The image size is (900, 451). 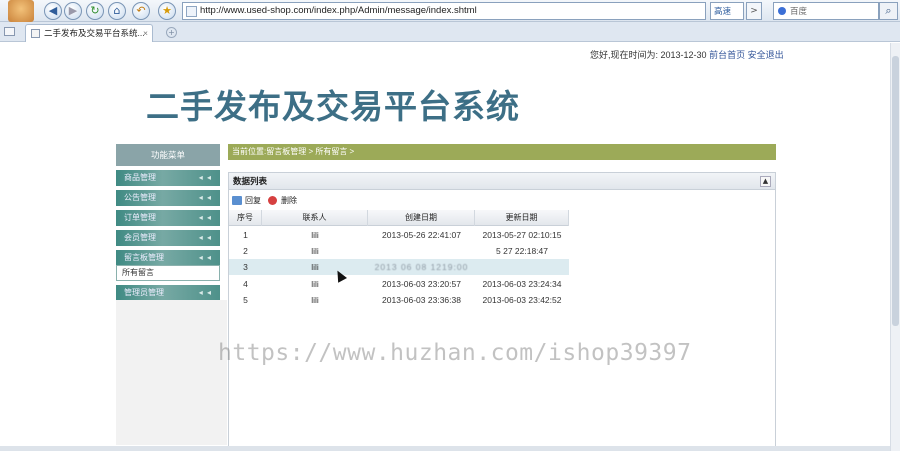 What do you see at coordinates (140, 197) in the screenshot?
I see `sidebar-item-label: 公告管理` at bounding box center [140, 197].